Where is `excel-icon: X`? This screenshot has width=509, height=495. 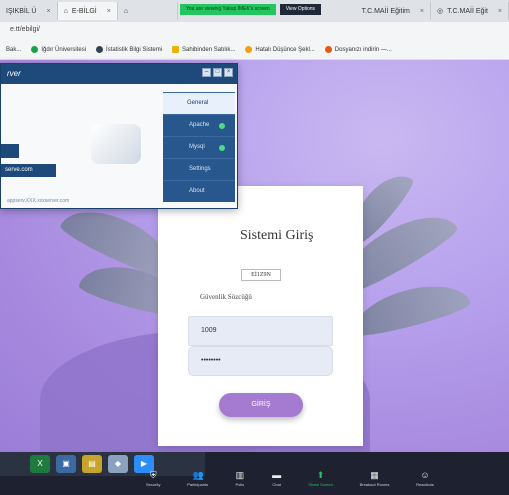
excel-icon: X is located at coordinates (40, 464).